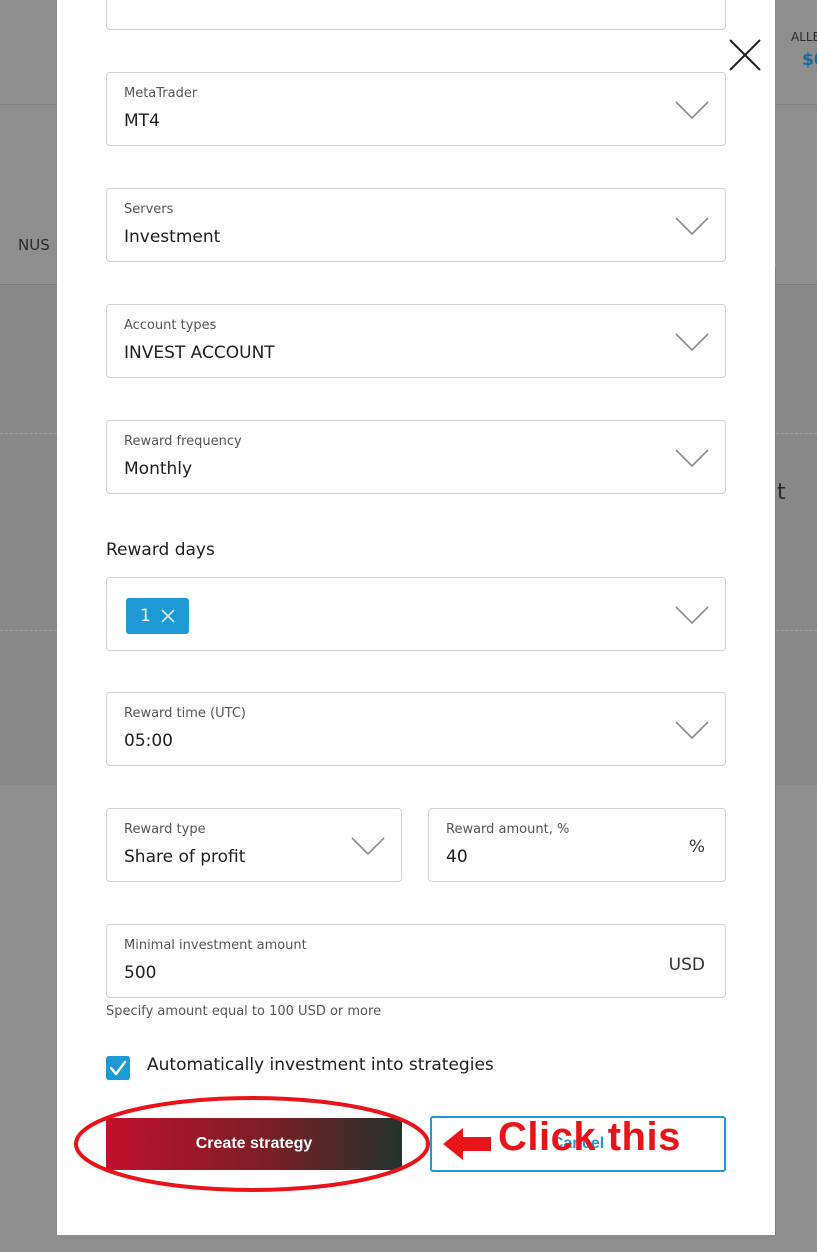 The width and height of the screenshot is (817, 1252). What do you see at coordinates (185, 713) in the screenshot?
I see `field-label: Reward time (UTC)` at bounding box center [185, 713].